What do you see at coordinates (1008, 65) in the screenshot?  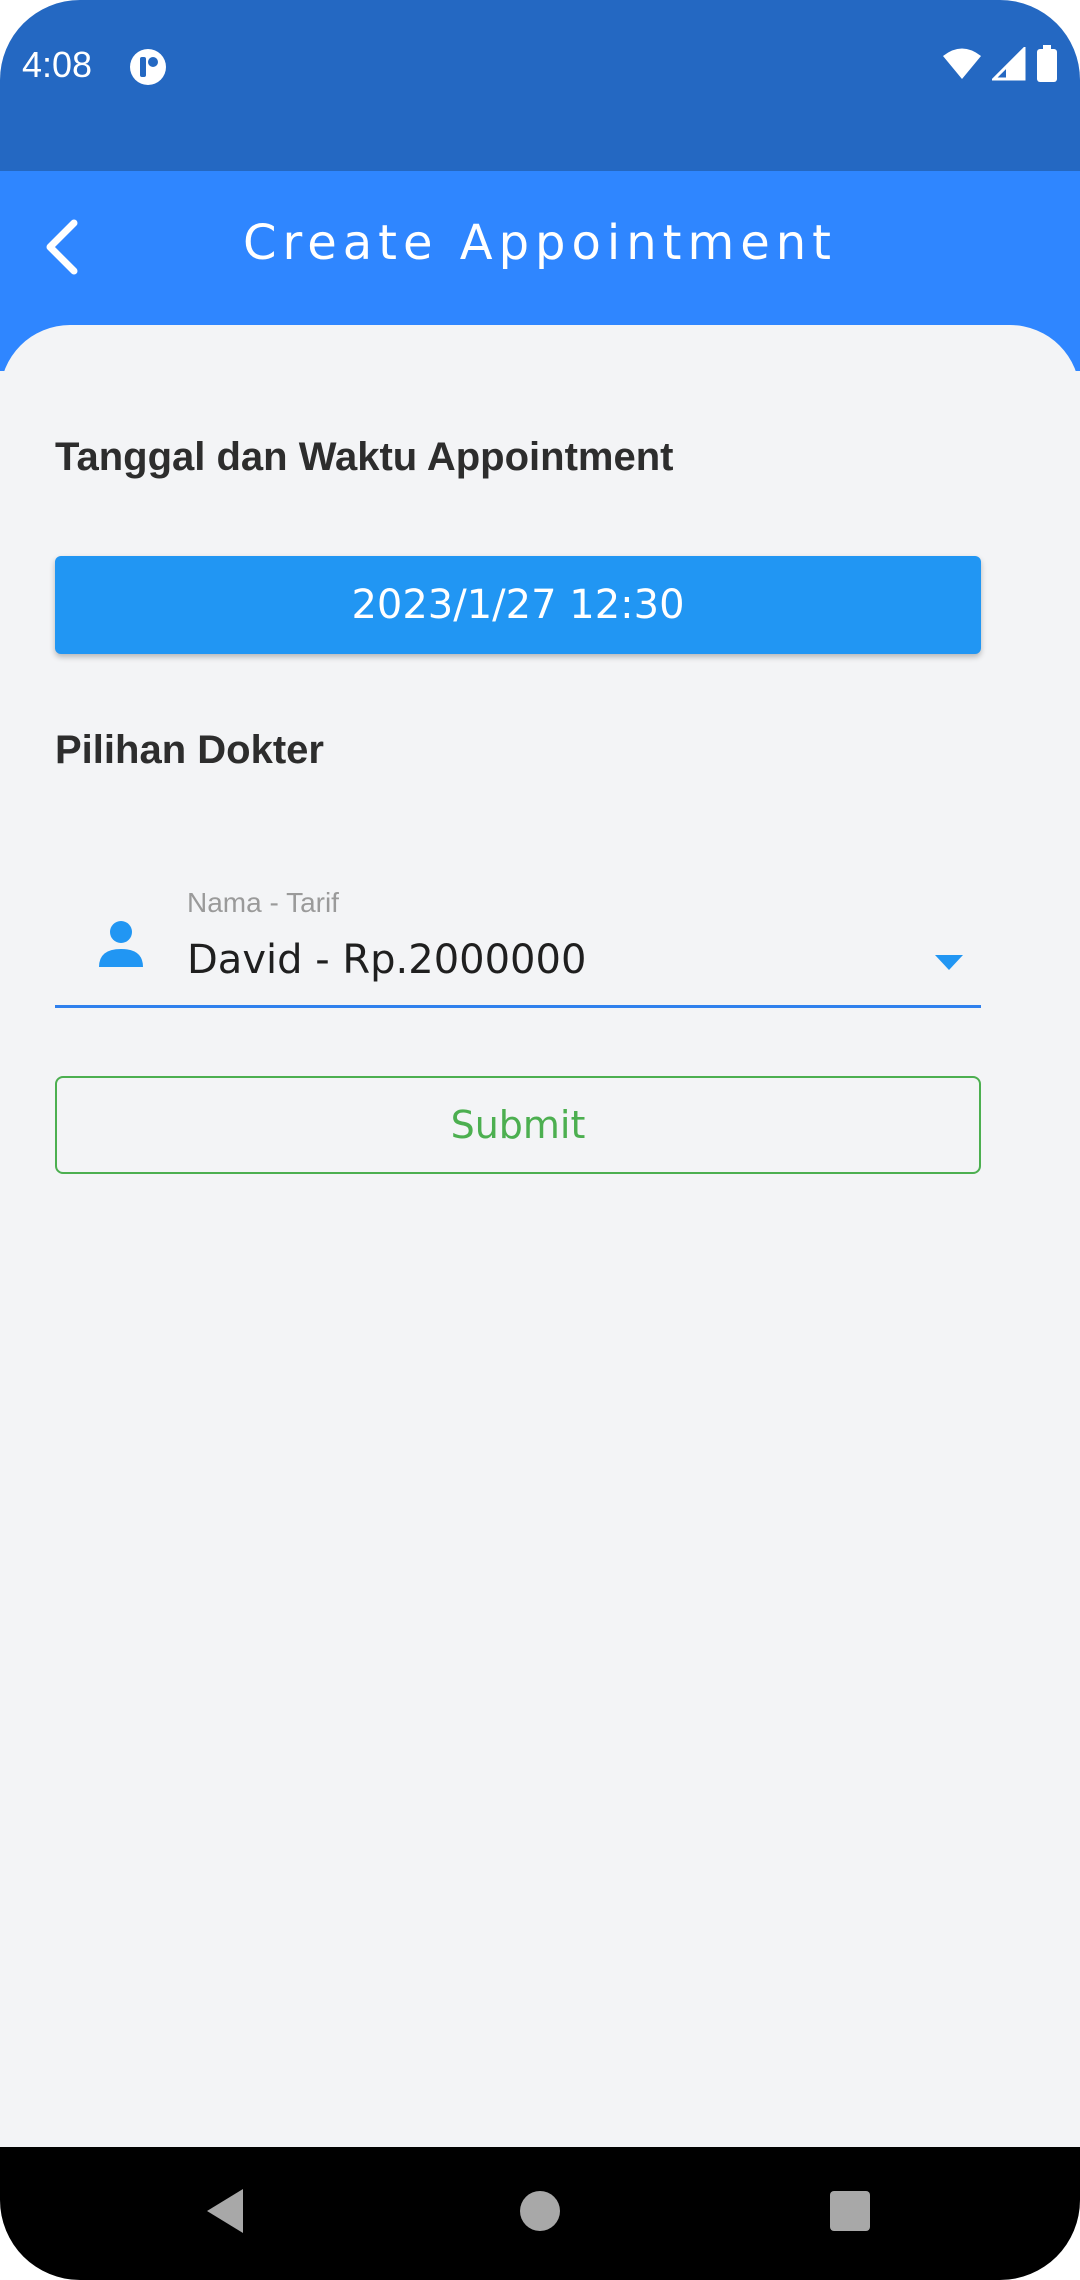 I see `cell-signal-icon` at bounding box center [1008, 65].